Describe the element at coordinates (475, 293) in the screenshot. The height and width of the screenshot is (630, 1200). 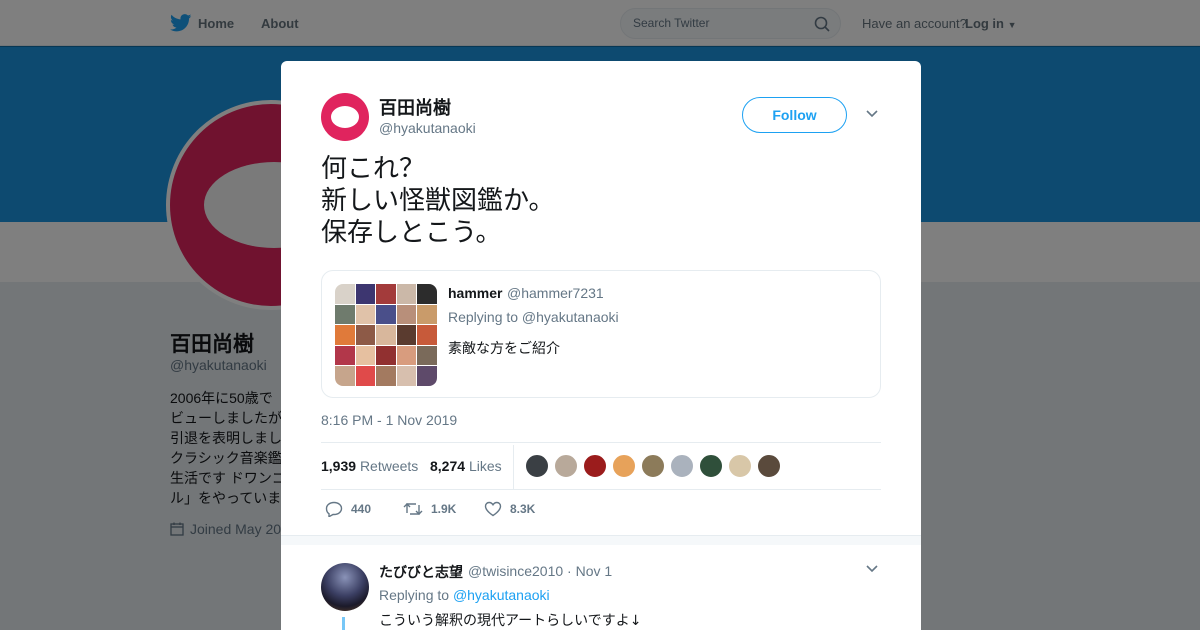
I see `quoted-author-name: hammer` at that location.